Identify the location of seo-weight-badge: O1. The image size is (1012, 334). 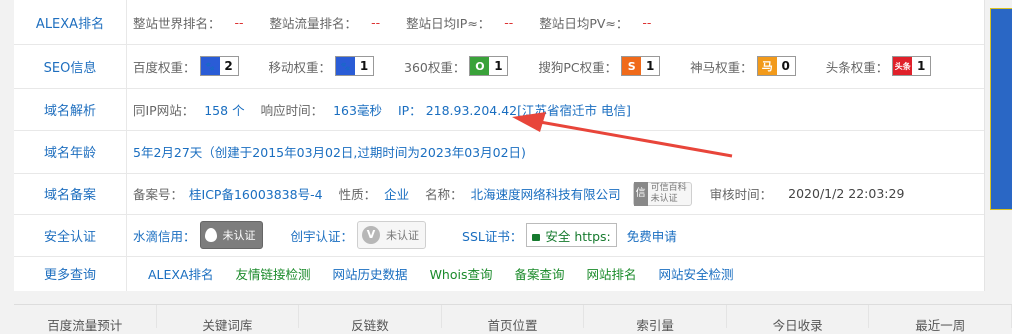
(489, 66).